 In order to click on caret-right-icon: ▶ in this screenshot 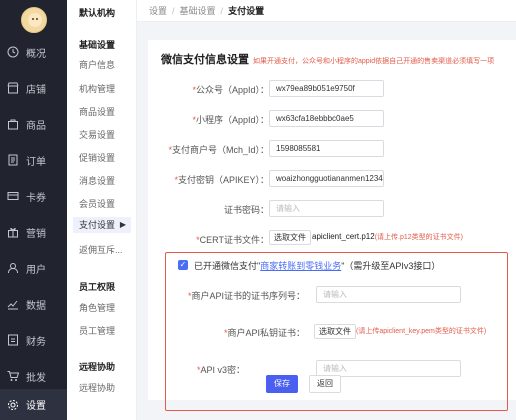, I will do `click(122, 224)`.